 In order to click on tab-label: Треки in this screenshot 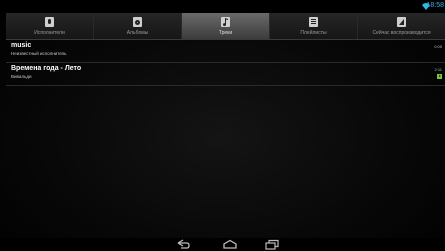, I will do `click(225, 33)`.